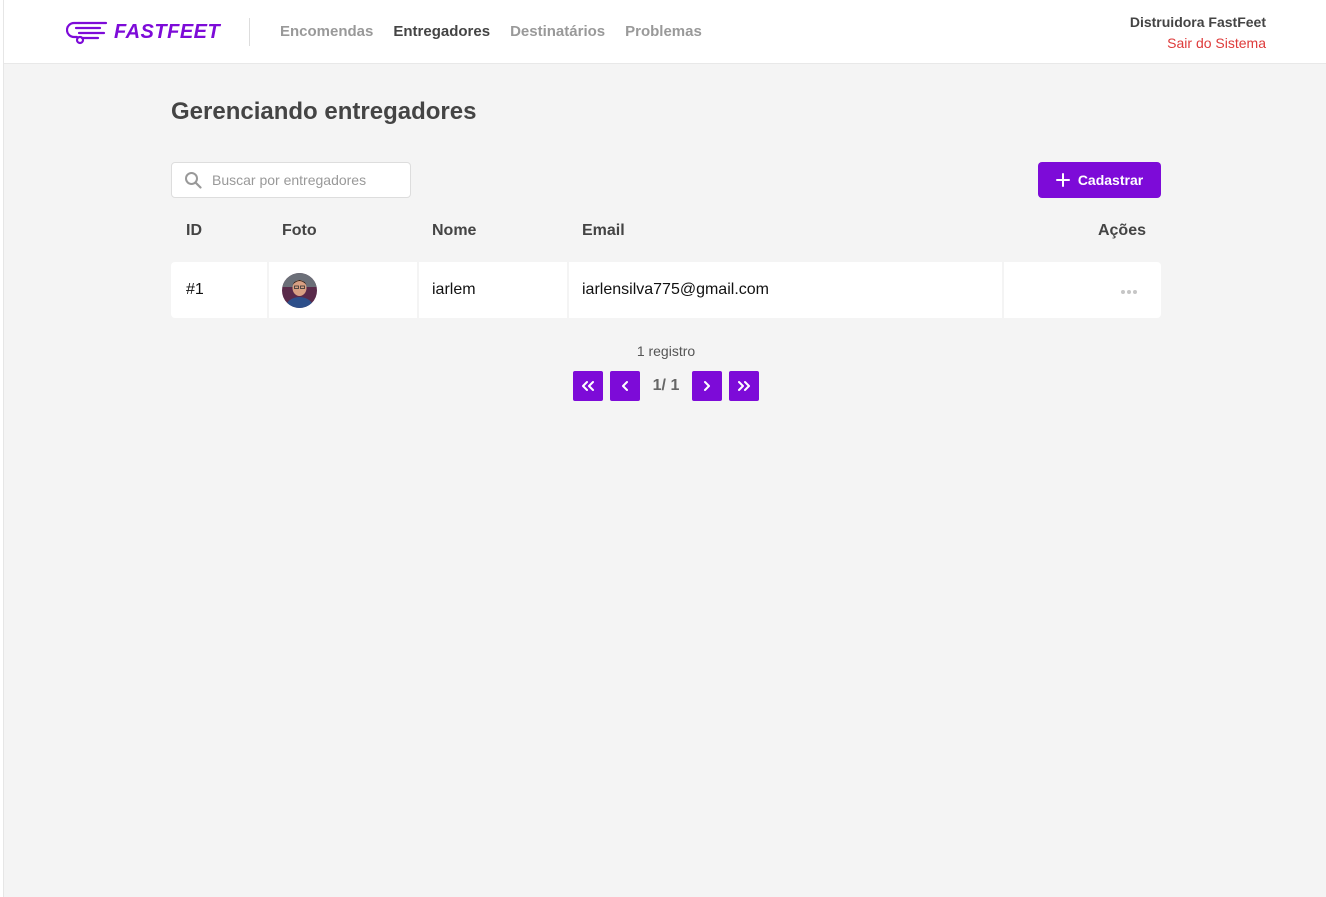 Image resolution: width=1326 pixels, height=897 pixels. Describe the element at coordinates (342, 290) in the screenshot. I see `cell-foto` at that location.